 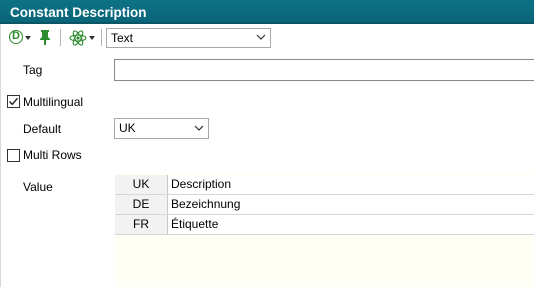 I want to click on d-menu-dropdown-arrow, so click(x=28, y=38).